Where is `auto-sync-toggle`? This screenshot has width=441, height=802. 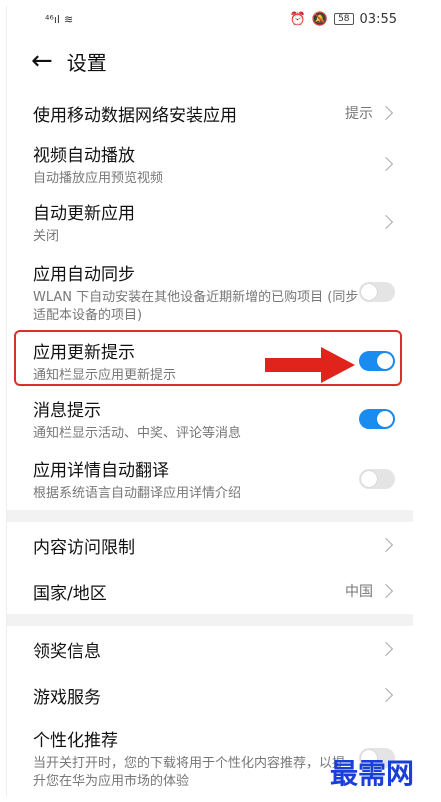 auto-sync-toggle is located at coordinates (377, 292).